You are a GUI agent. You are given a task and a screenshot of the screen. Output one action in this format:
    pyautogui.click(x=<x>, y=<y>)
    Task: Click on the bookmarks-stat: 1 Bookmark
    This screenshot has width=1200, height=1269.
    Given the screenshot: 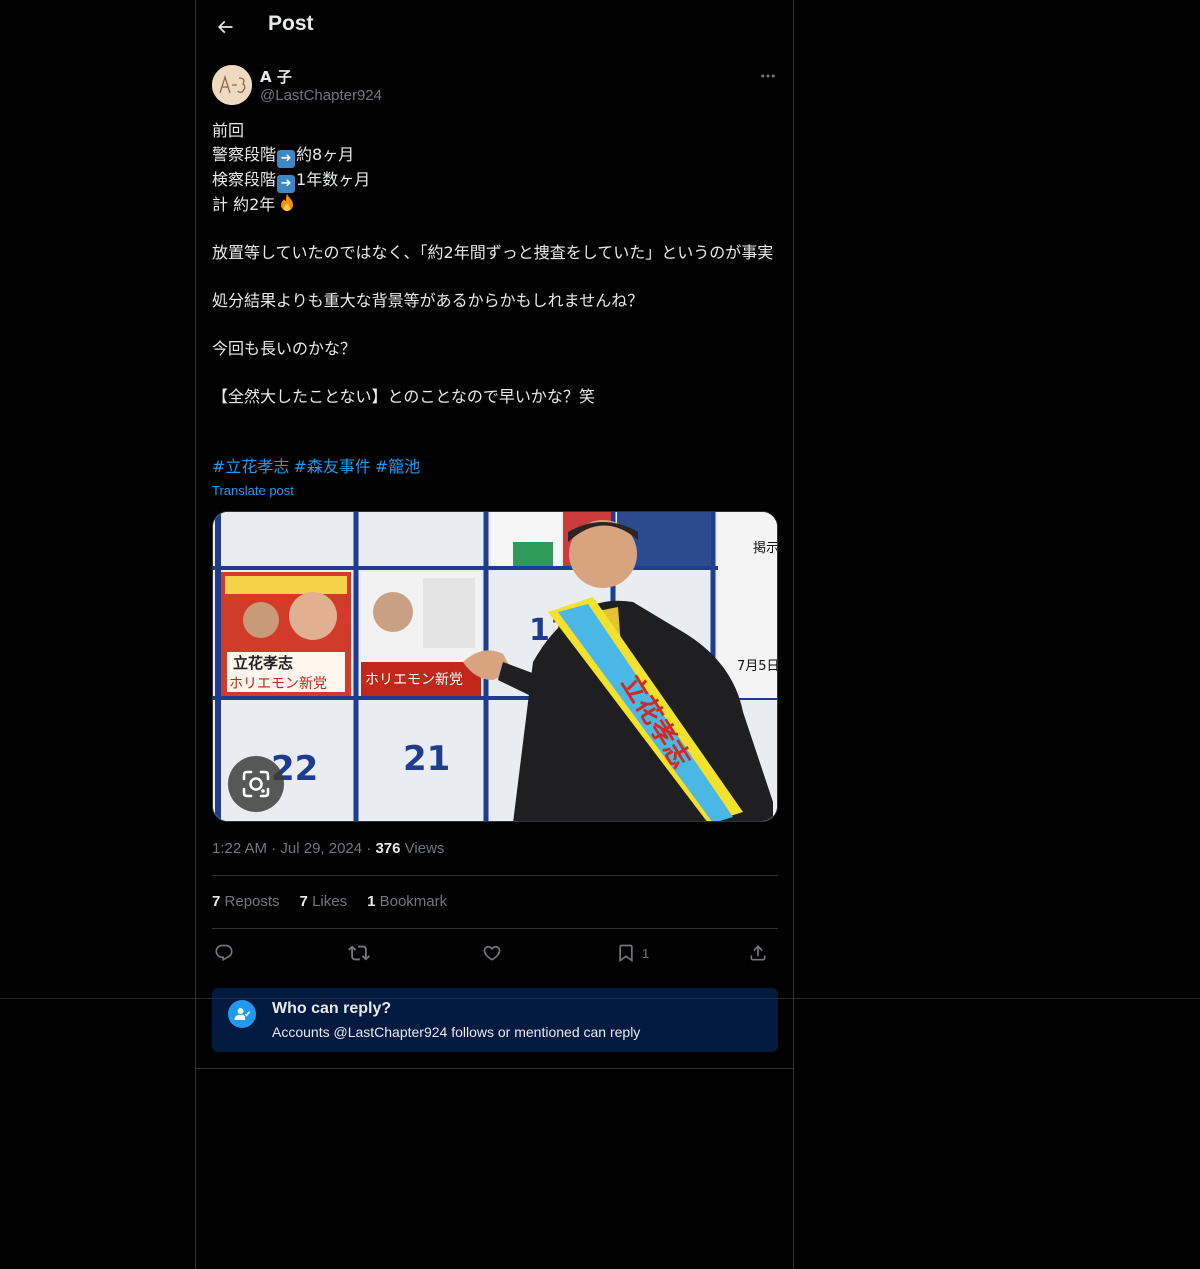 What is the action you would take?
    pyautogui.click(x=407, y=901)
    